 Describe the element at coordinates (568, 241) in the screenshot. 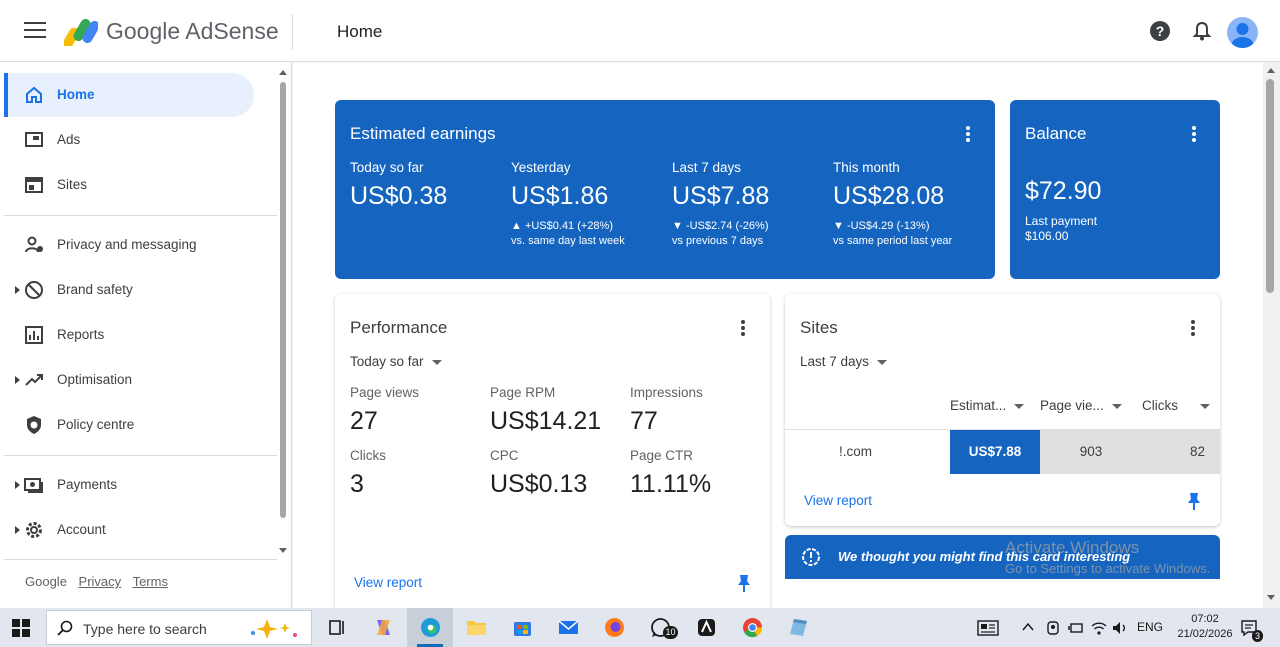

I see `yesterday-compare: vs. same day last week` at that location.